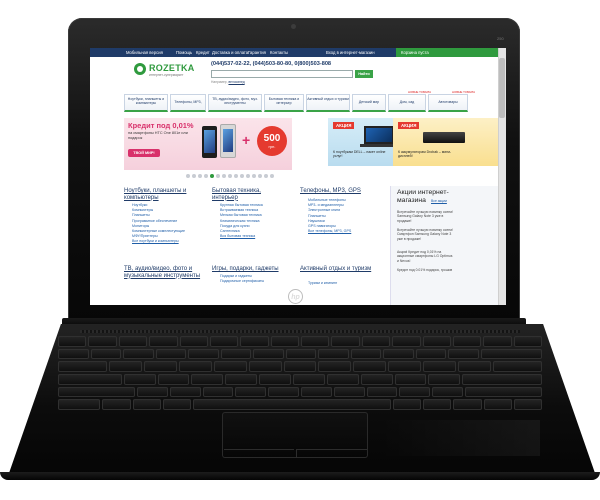 The width and height of the screenshot is (600, 500). What do you see at coordinates (511, 354) in the screenshot?
I see `backspace-key` at bounding box center [511, 354].